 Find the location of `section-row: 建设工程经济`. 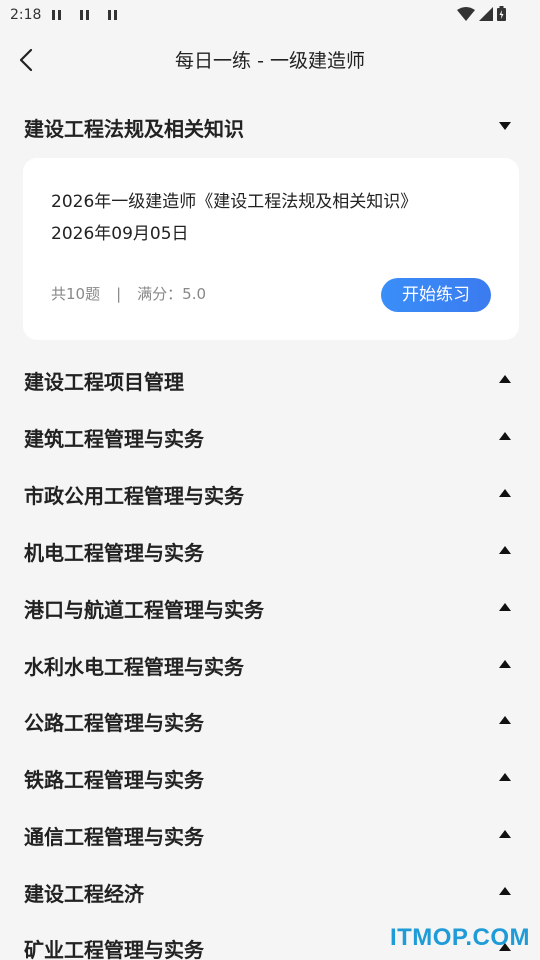

section-row: 建设工程经济 is located at coordinates (270, 892).